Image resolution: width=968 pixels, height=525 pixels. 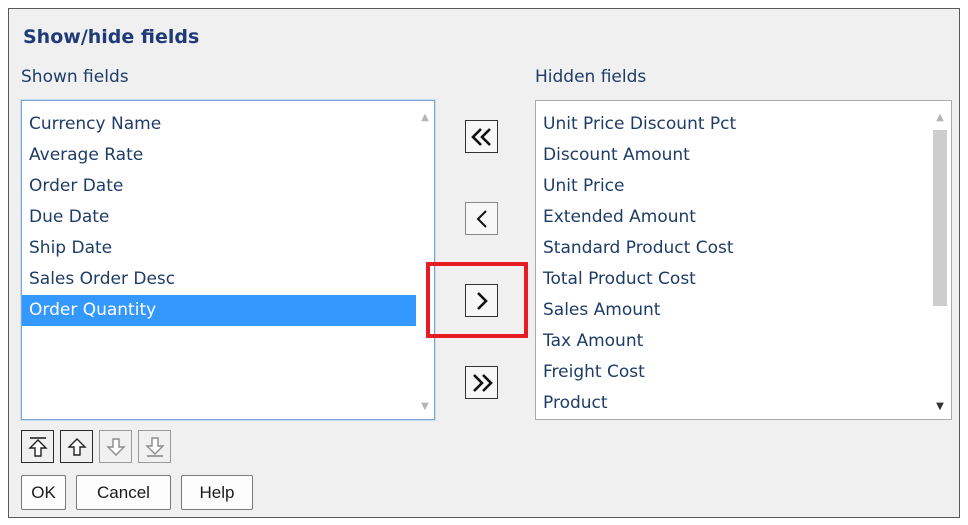 What do you see at coordinates (219, 310) in the screenshot?
I see `list-item-selected: Order Quantity` at bounding box center [219, 310].